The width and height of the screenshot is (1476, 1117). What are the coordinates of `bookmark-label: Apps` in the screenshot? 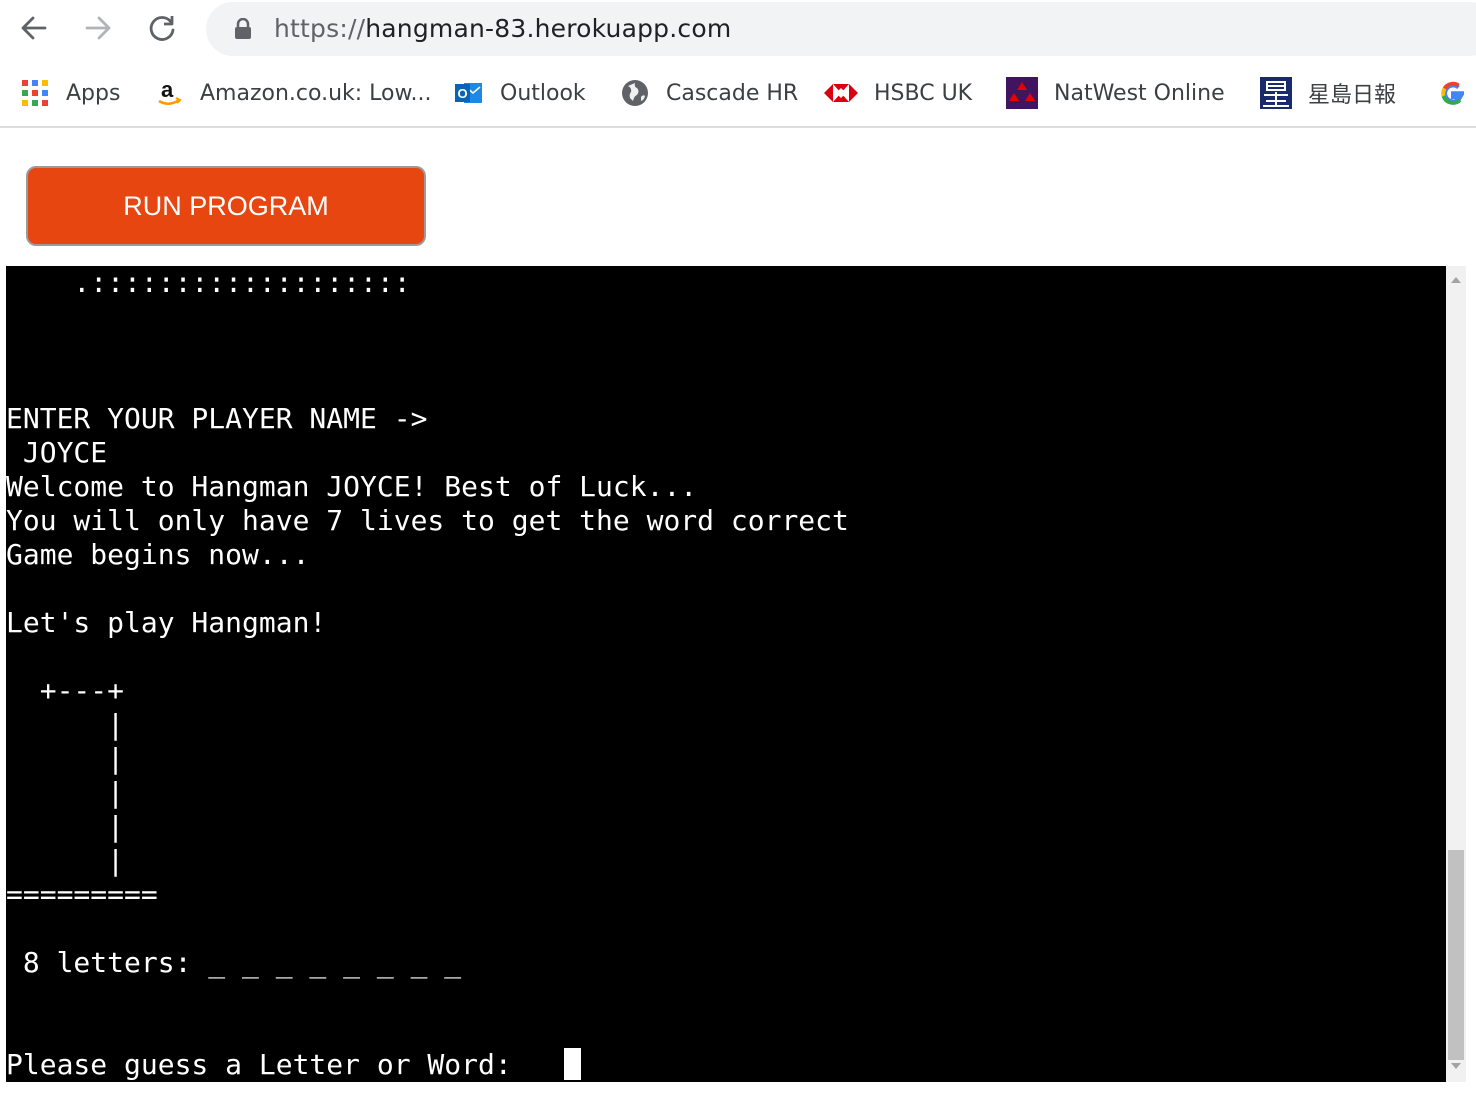 It's located at (93, 93).